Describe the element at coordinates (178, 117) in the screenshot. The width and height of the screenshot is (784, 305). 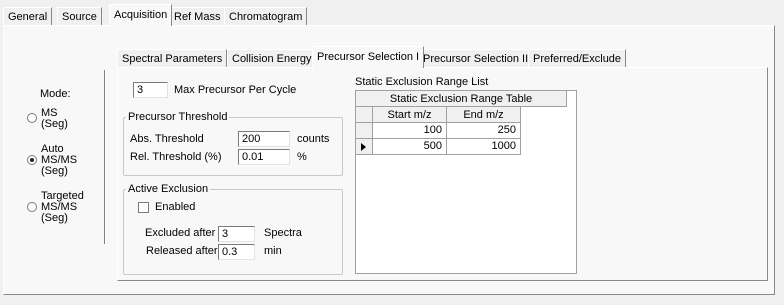
I see `precursor-threshold-title: Precursor Threshold` at that location.